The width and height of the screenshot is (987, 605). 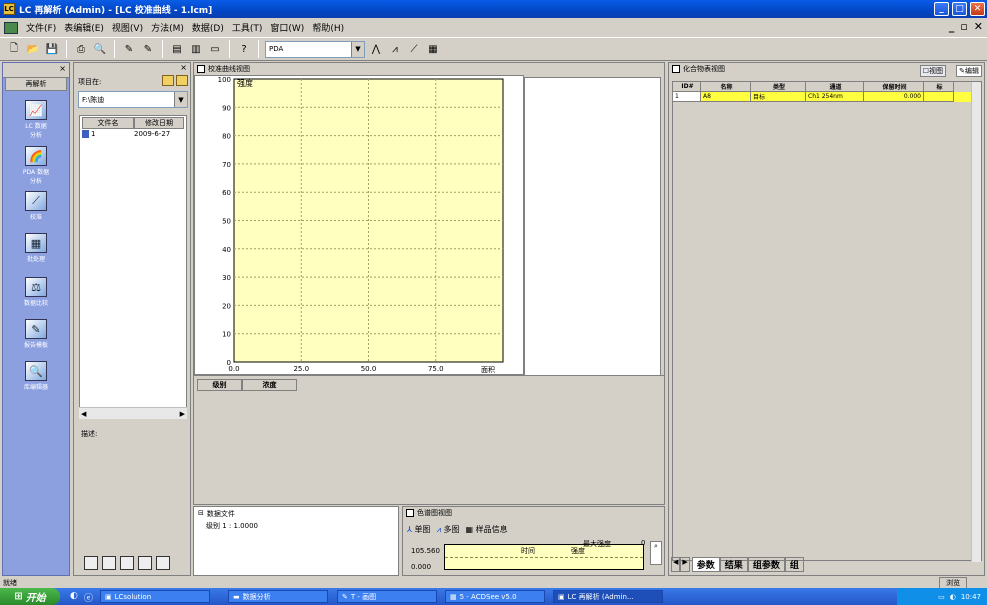 What do you see at coordinates (159, 123) in the screenshot?
I see `col-date: 修改日期` at bounding box center [159, 123].